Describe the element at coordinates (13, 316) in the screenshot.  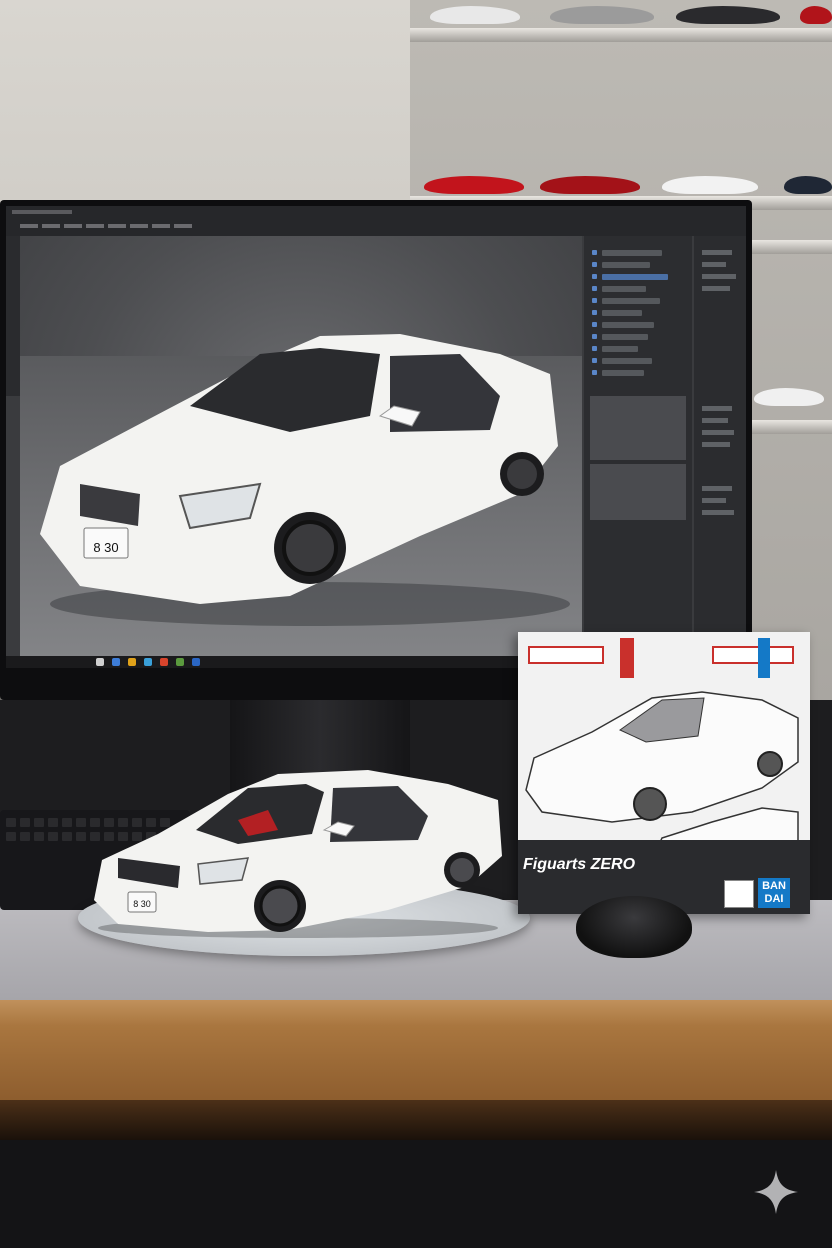
I see `tool-panel` at that location.